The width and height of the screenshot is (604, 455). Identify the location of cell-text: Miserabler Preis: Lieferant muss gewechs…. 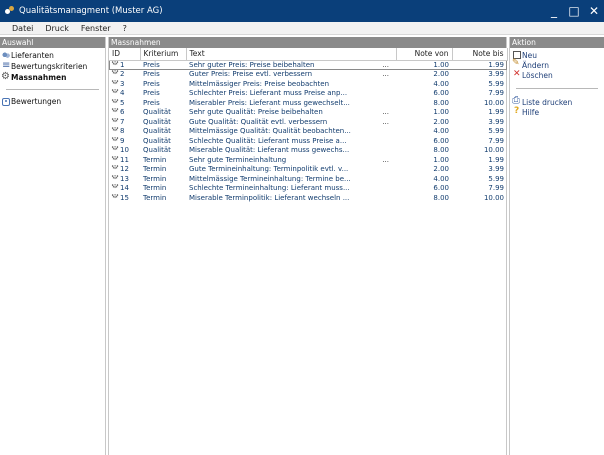
(291, 104).